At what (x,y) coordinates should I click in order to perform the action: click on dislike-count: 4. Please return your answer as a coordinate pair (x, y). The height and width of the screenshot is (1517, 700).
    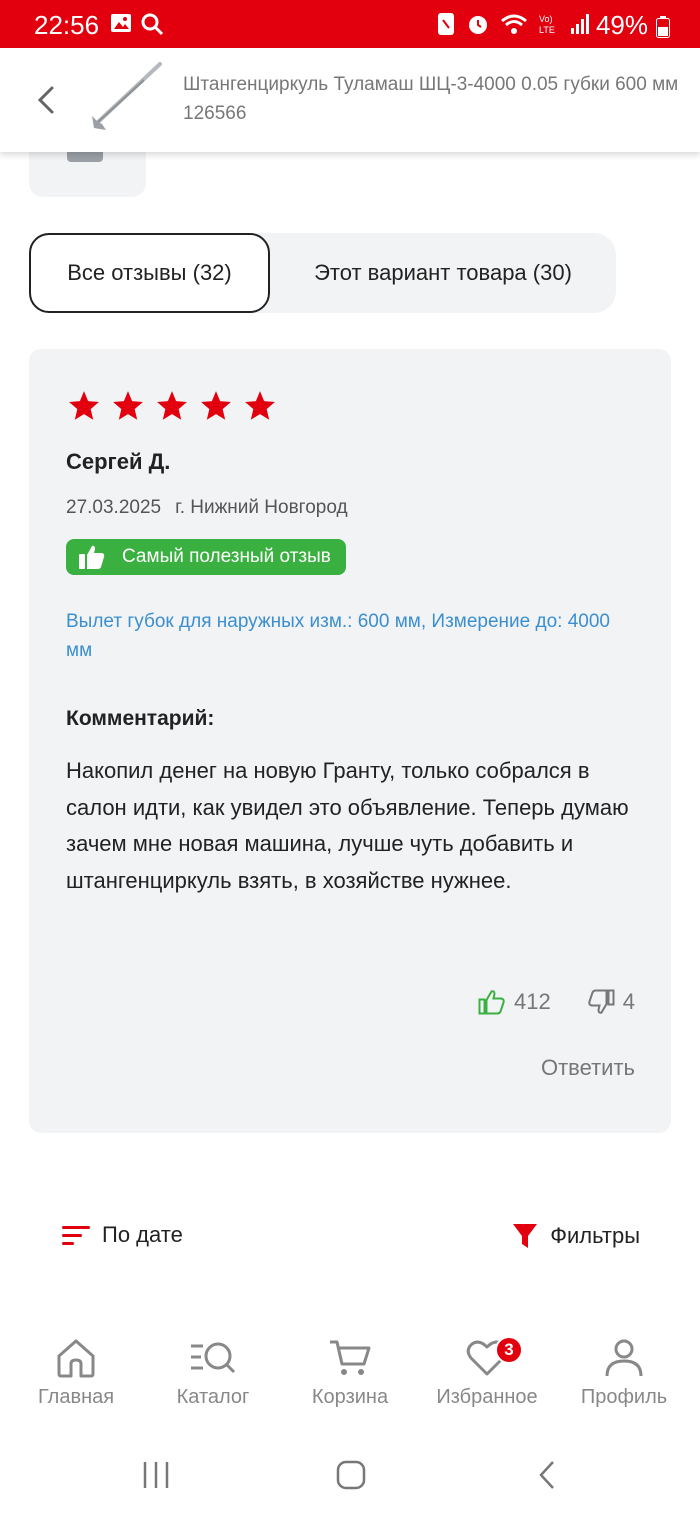
    Looking at the image, I should click on (628, 1001).